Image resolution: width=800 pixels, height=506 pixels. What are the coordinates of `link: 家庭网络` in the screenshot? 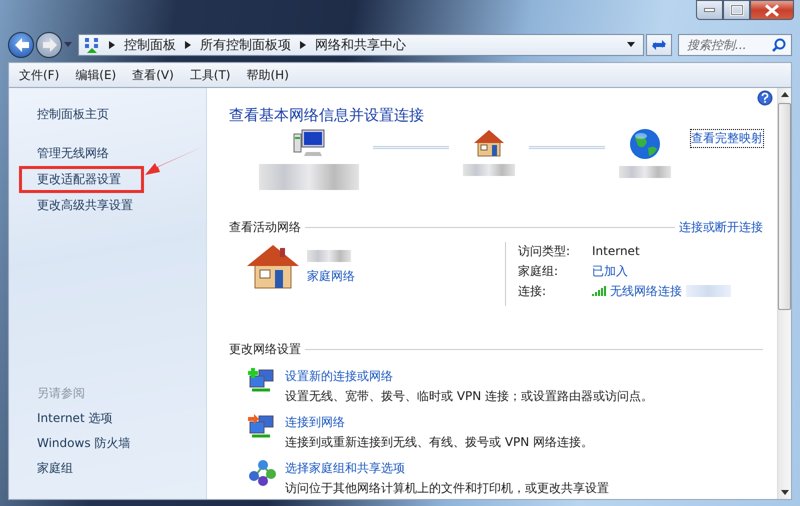 It's located at (331, 276).